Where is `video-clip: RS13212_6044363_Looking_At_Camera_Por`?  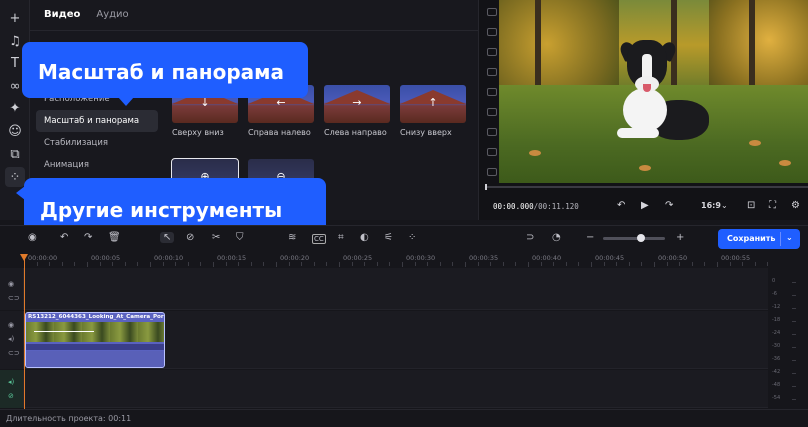
video-clip: RS13212_6044363_Looking_At_Camera_Por is located at coordinates (95, 340).